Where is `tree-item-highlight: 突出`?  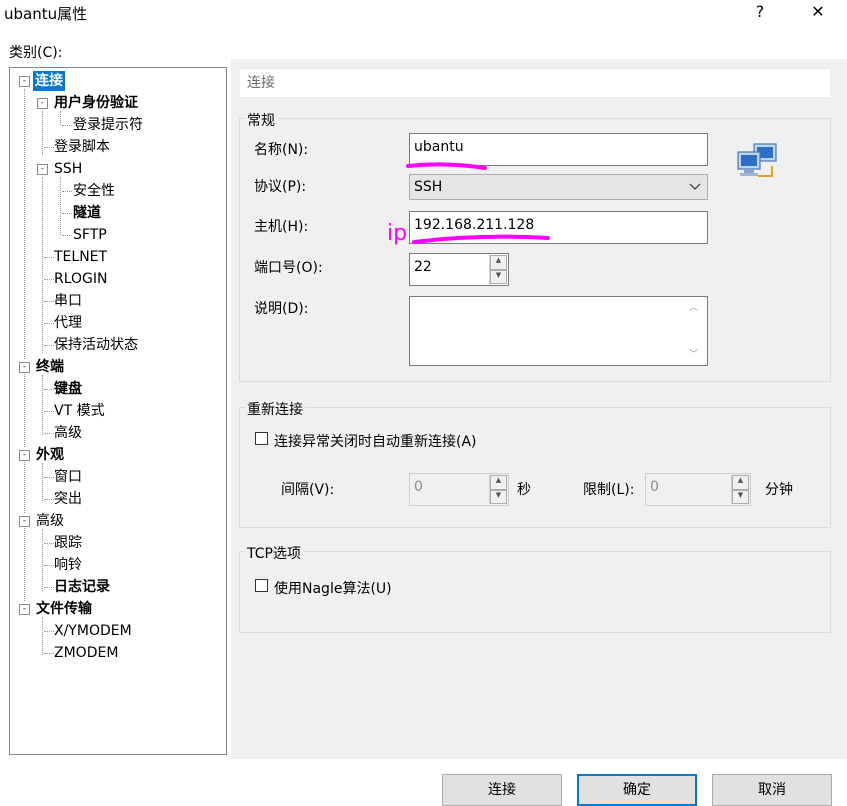
tree-item-highlight: 突出 is located at coordinates (68, 499).